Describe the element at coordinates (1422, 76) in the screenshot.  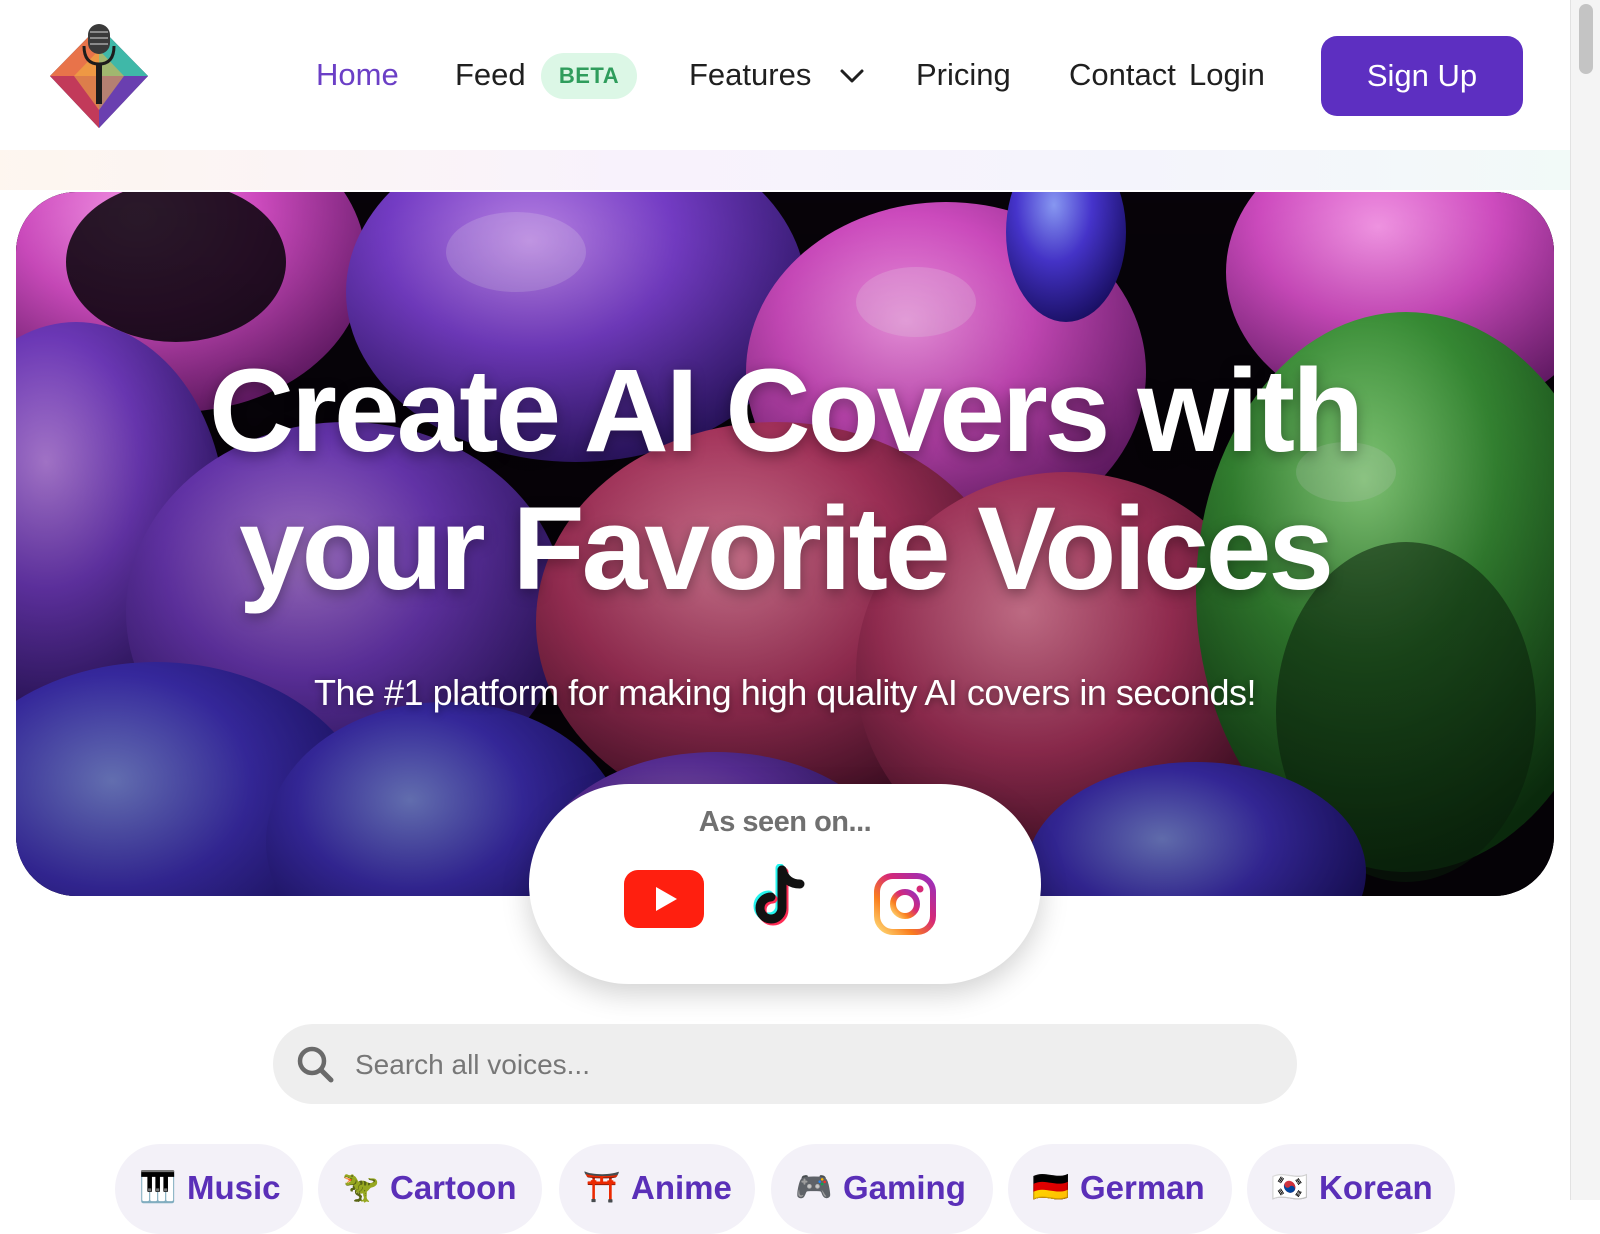
I see `sign-up-button: Sign Up` at that location.